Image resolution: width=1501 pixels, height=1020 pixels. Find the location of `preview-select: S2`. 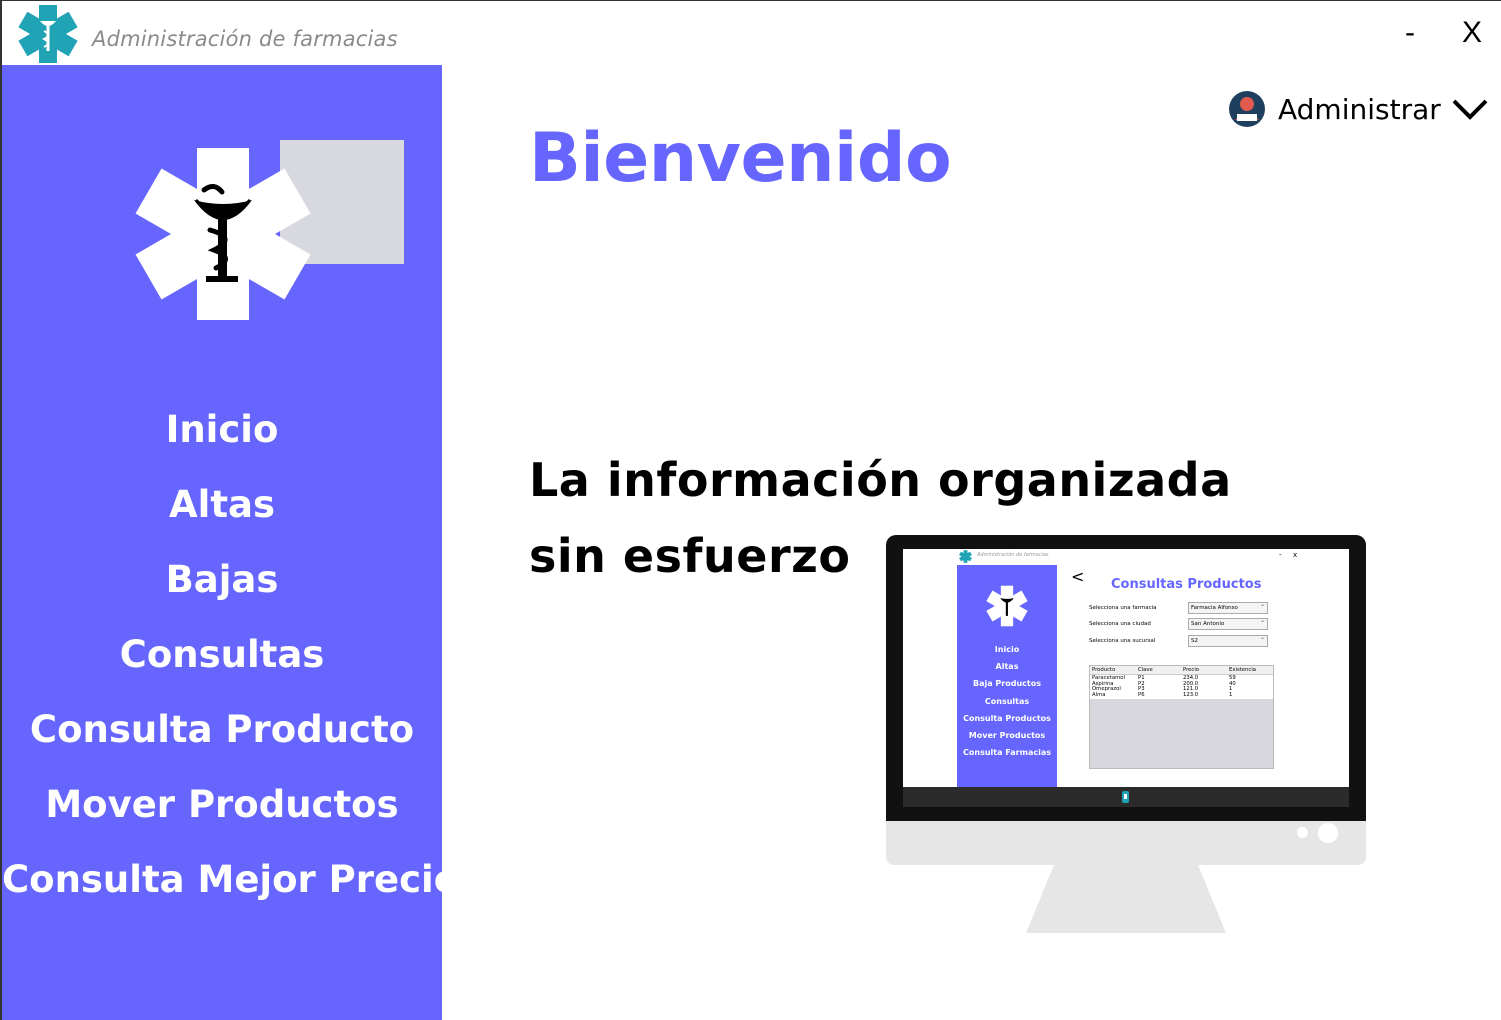

preview-select: S2 is located at coordinates (1228, 640).